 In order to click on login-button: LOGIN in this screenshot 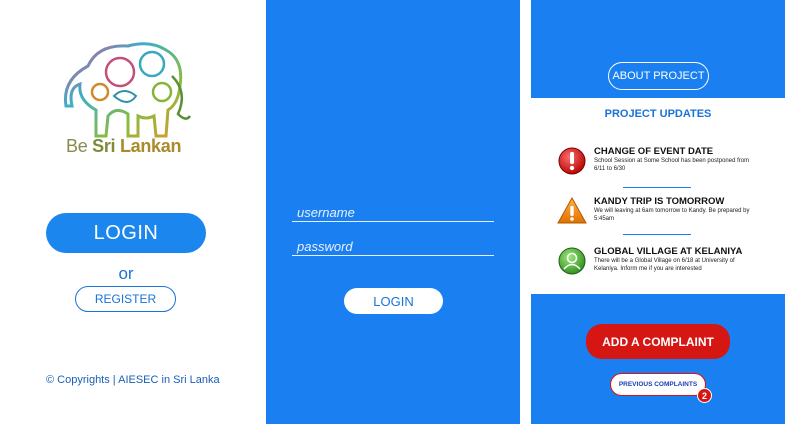, I will do `click(126, 233)`.